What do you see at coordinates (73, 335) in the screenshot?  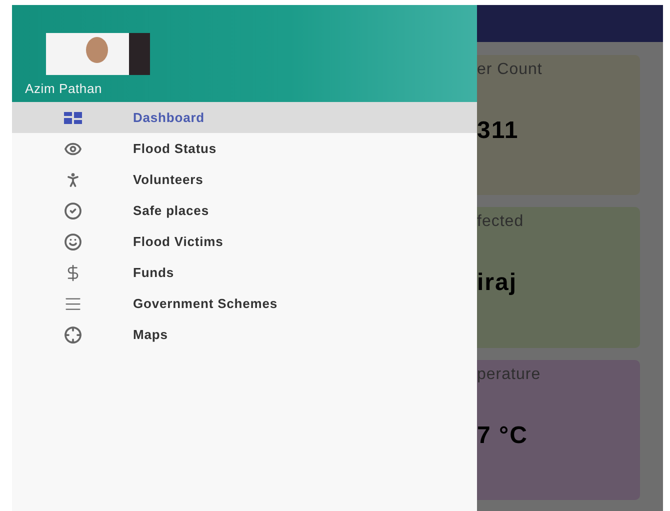 I see `crosshair-icon` at bounding box center [73, 335].